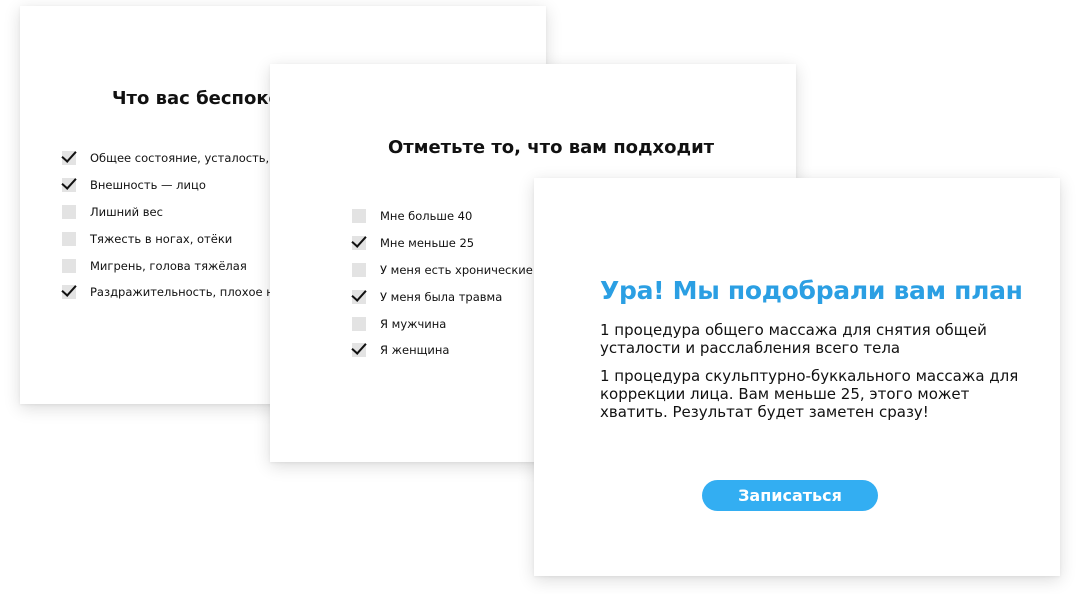 This screenshot has height=594, width=1080. Describe the element at coordinates (413, 323) in the screenshot. I see `option-label: Я мужчина` at that location.